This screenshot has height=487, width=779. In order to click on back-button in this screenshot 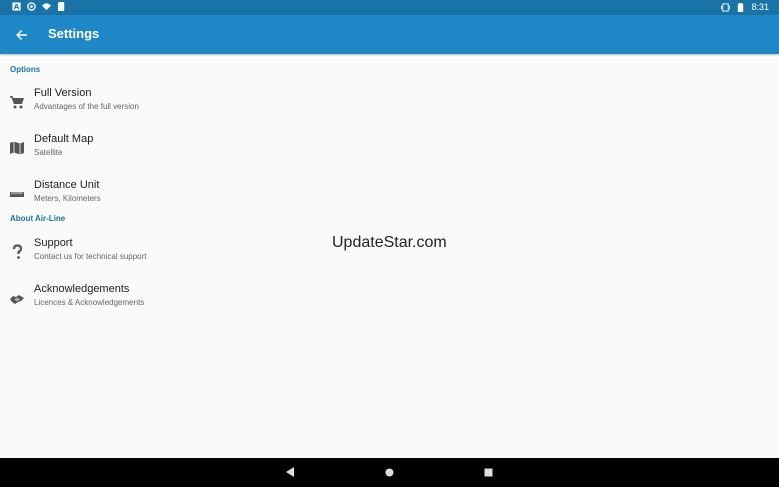, I will do `click(22, 35)`.